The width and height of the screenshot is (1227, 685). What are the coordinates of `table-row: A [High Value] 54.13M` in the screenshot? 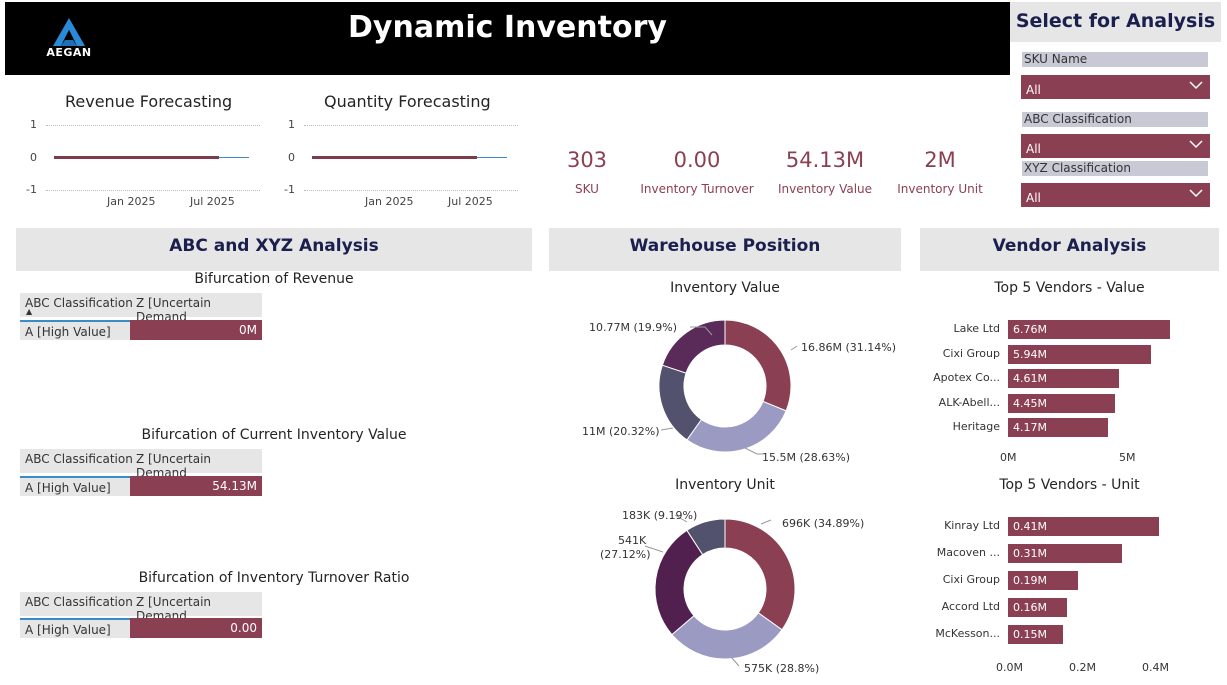 It's located at (141, 486).